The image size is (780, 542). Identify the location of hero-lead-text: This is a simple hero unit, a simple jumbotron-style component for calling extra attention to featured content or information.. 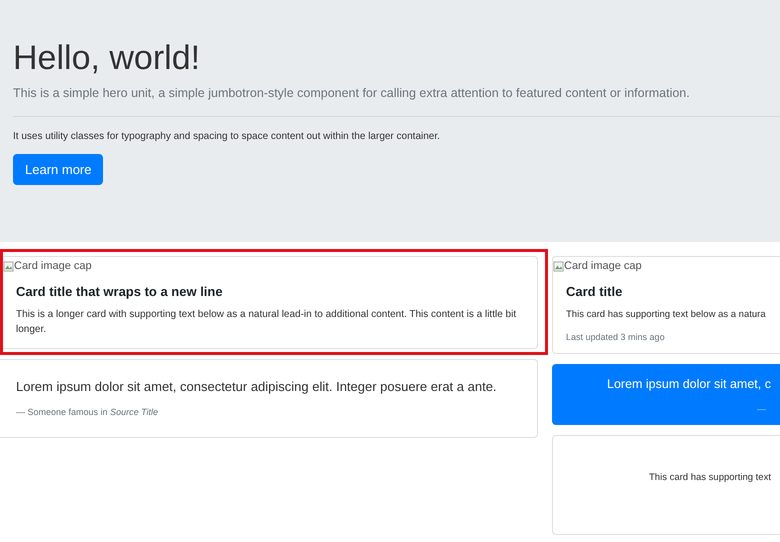
(352, 93).